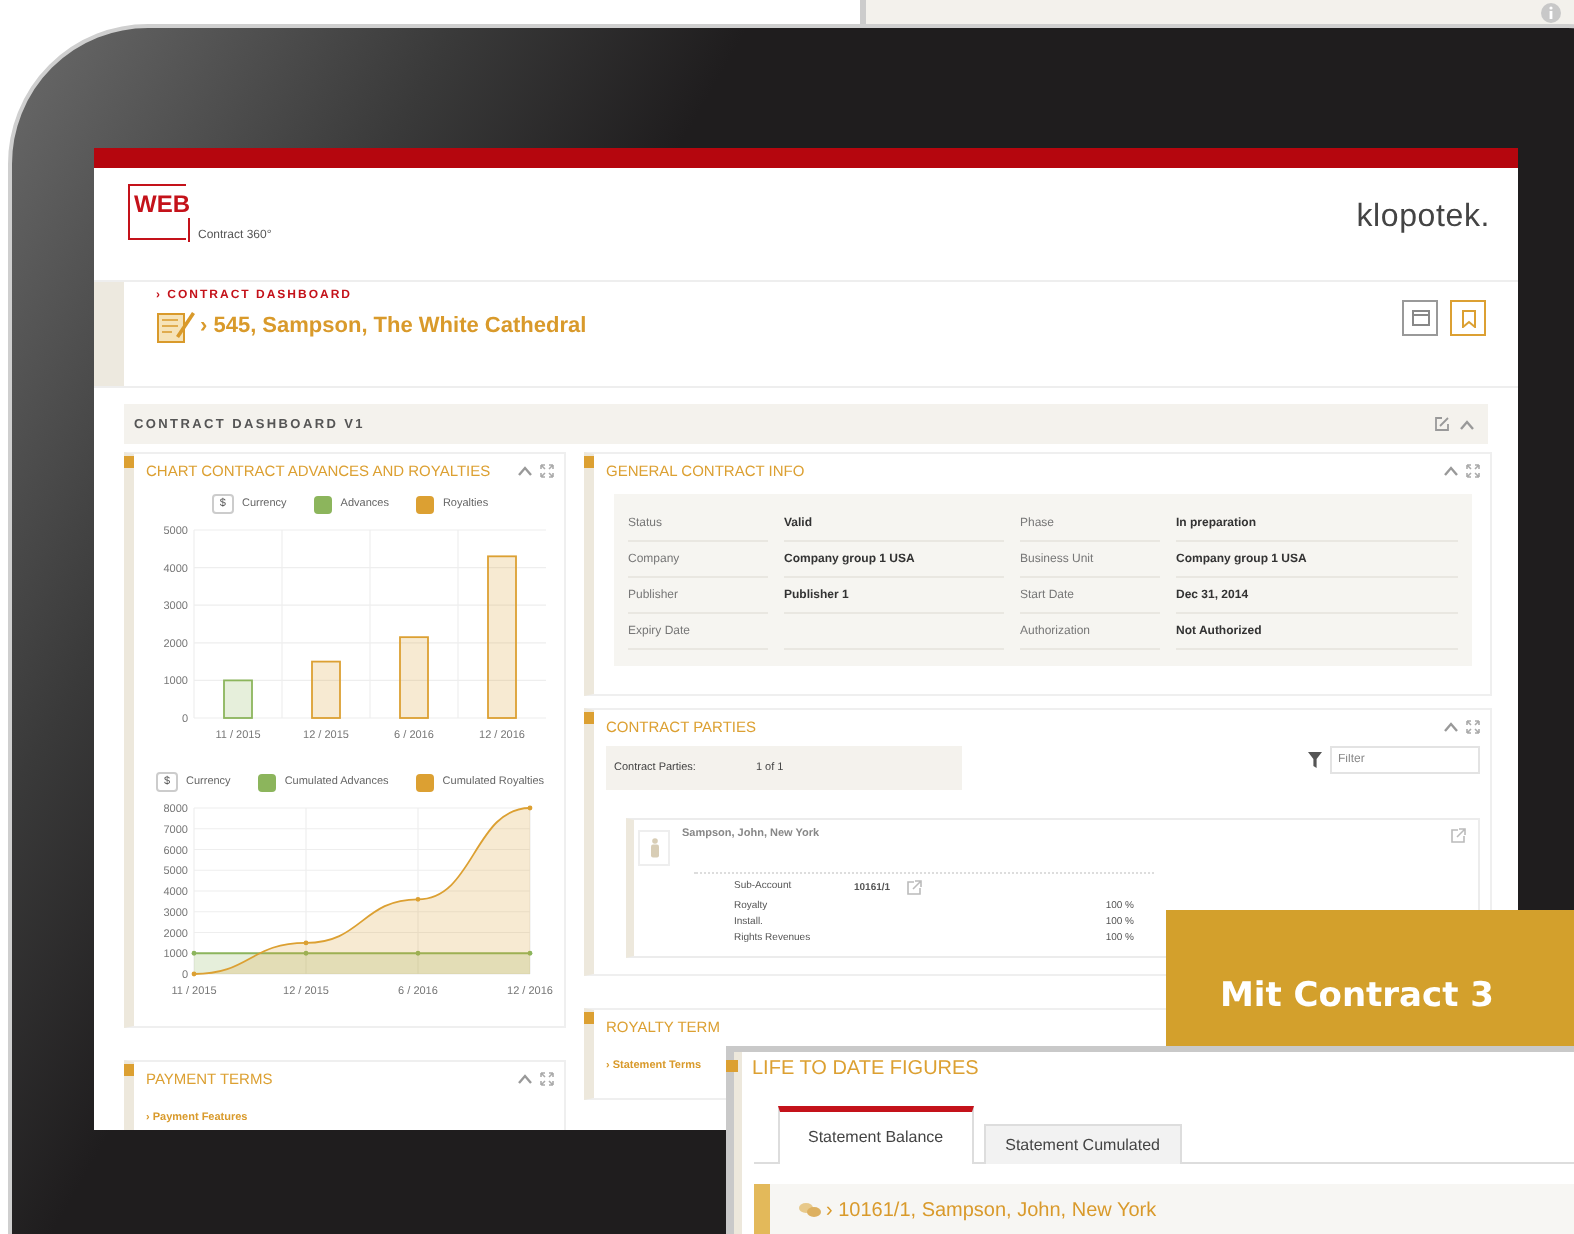 This screenshot has height=1234, width=1574. I want to click on notes-button, so click(1420, 318).